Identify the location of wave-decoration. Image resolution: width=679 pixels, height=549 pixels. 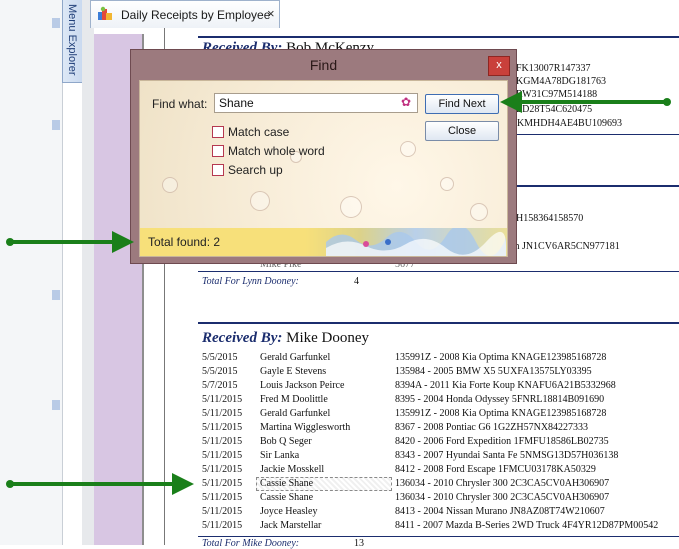
(416, 242).